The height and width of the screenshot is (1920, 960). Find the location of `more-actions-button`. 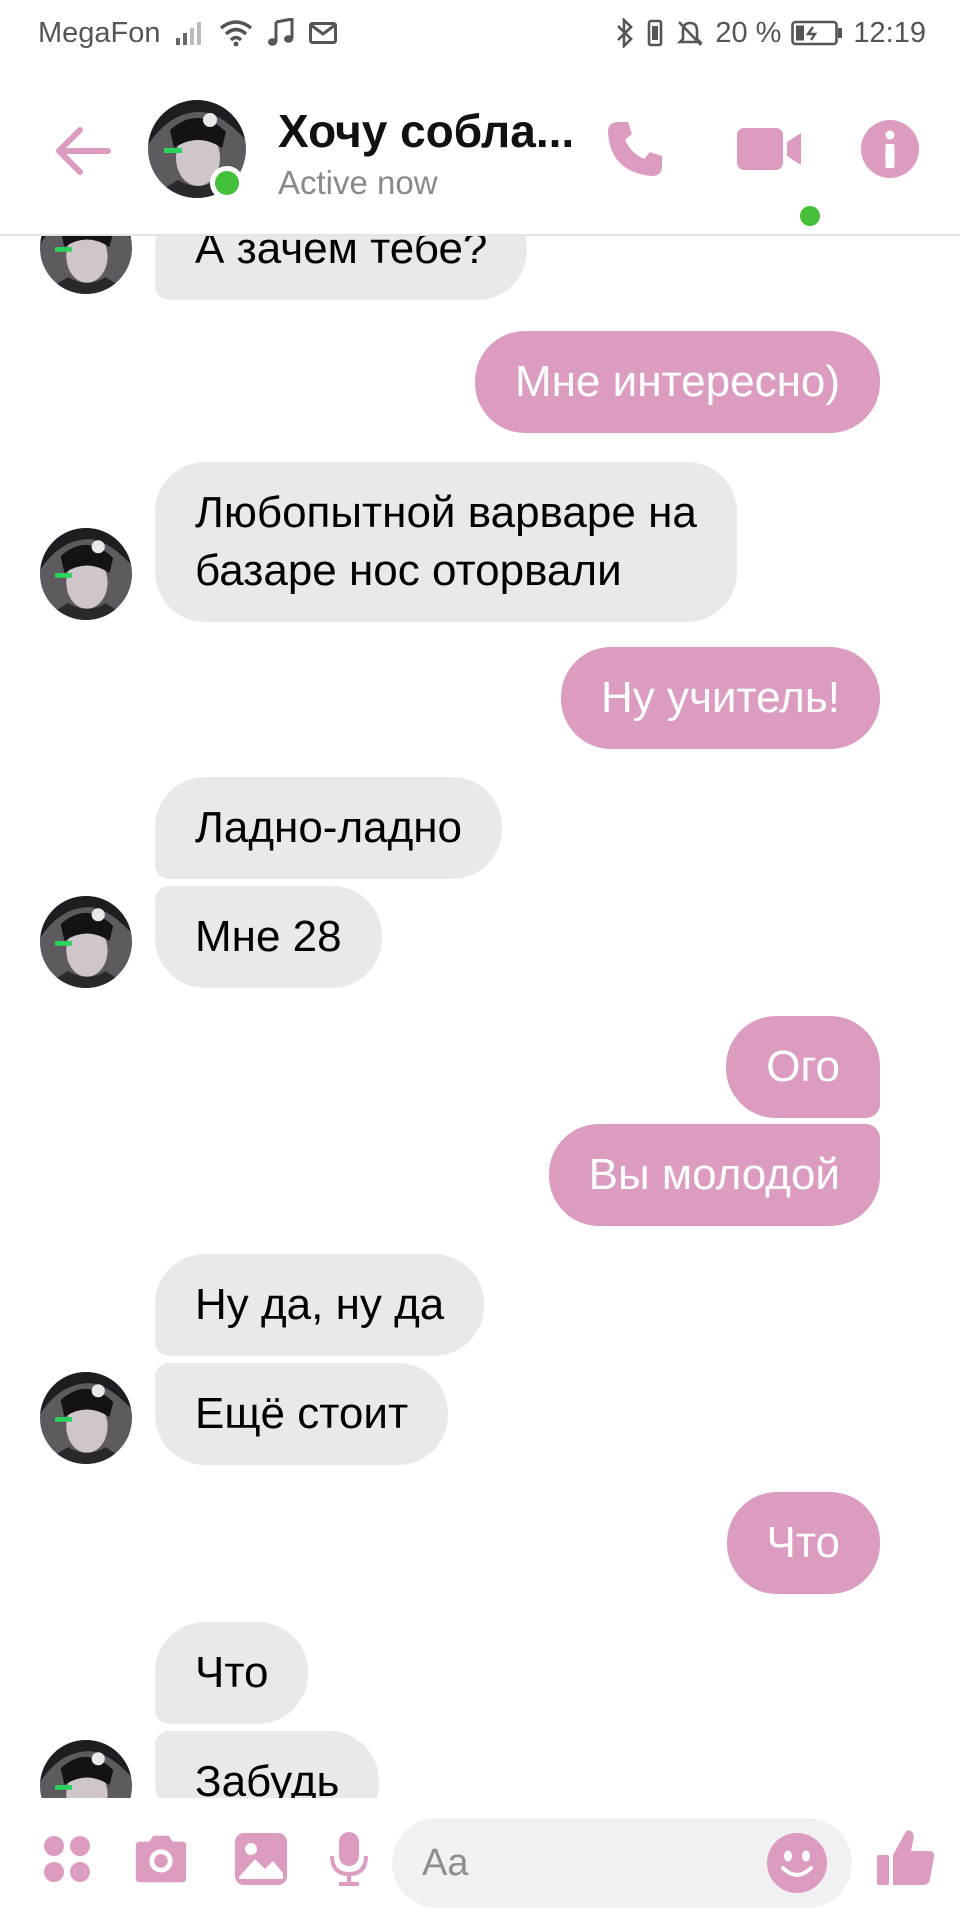

more-actions-button is located at coordinates (67, 1859).